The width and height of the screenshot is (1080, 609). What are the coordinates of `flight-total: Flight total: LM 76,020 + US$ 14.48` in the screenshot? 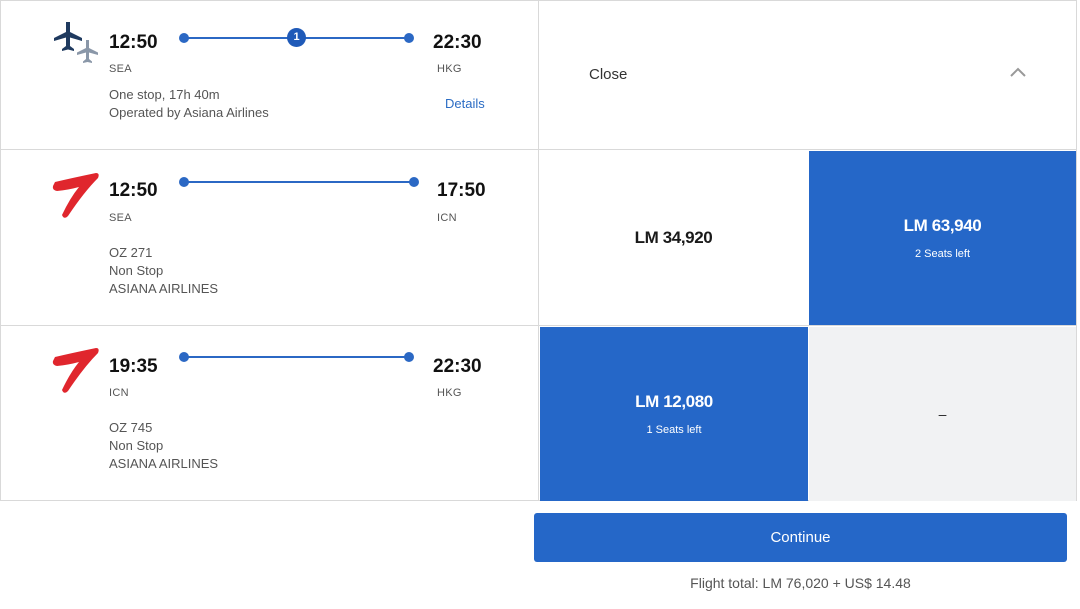 It's located at (800, 583).